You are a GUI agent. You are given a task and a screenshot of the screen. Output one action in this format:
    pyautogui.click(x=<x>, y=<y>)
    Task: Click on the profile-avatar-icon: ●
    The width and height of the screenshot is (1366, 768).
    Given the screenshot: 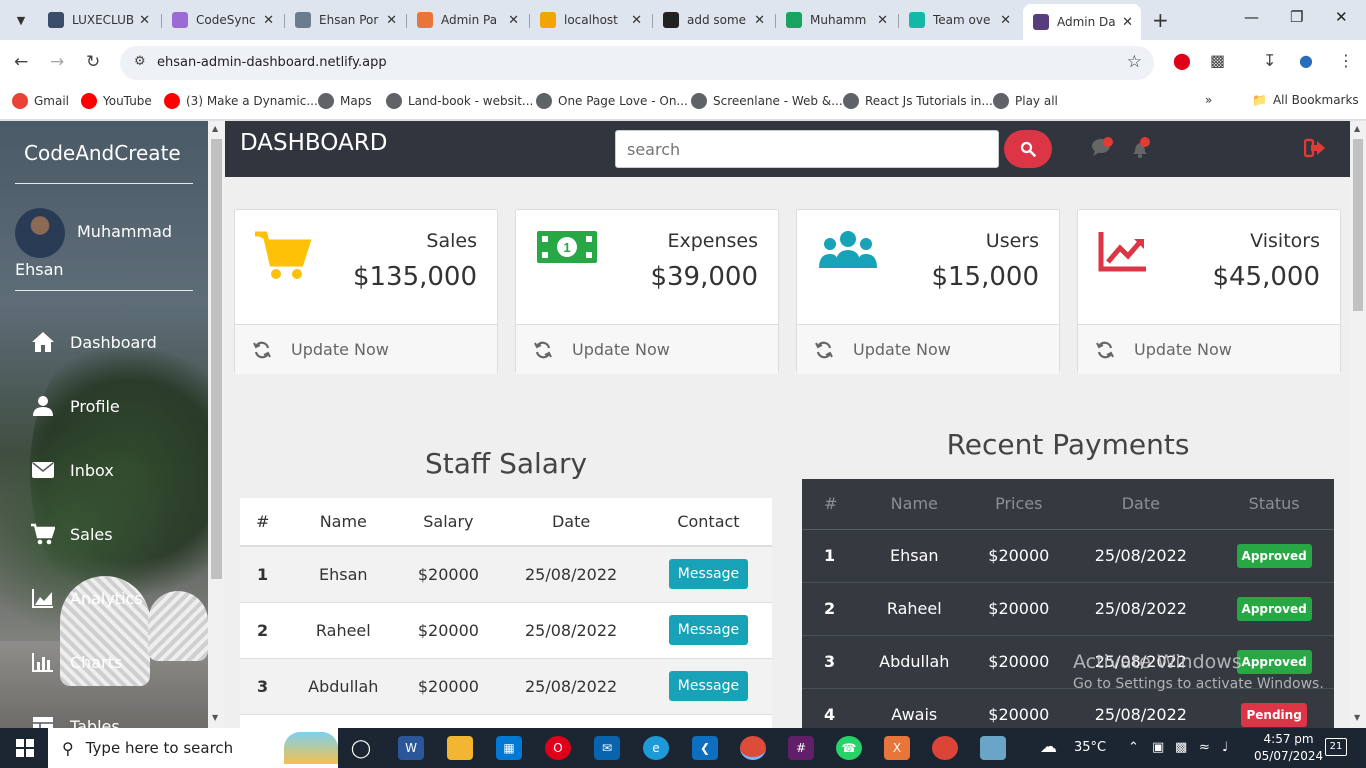 What is the action you would take?
    pyautogui.click(x=1306, y=60)
    